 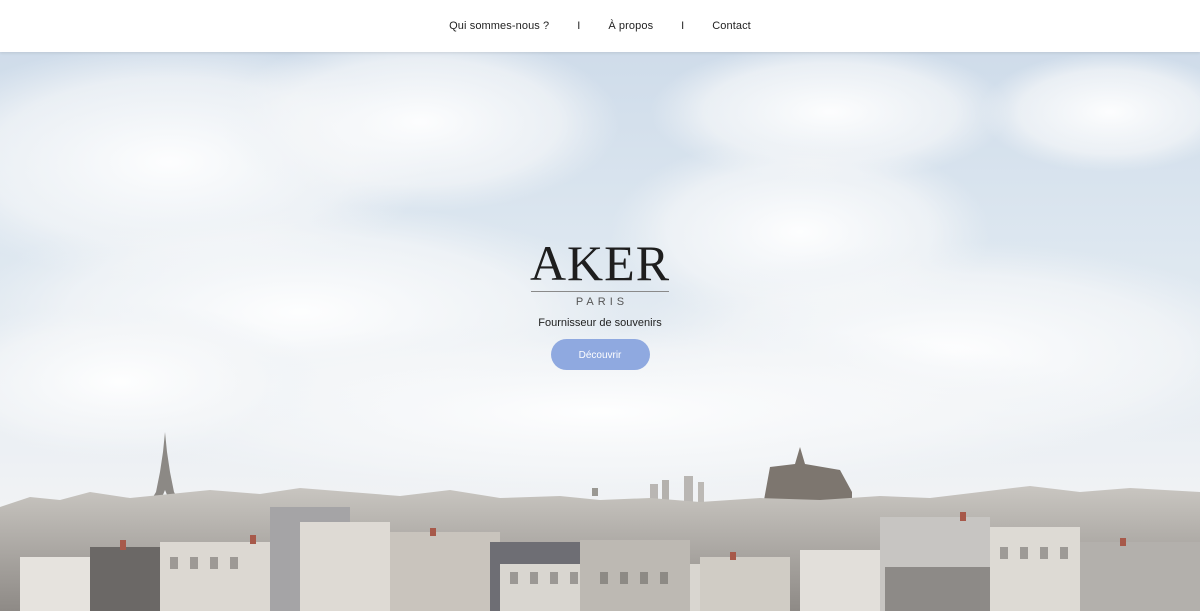 What do you see at coordinates (600, 323) in the screenshot?
I see `brand-tagline: Fournisseur de souvenirs` at bounding box center [600, 323].